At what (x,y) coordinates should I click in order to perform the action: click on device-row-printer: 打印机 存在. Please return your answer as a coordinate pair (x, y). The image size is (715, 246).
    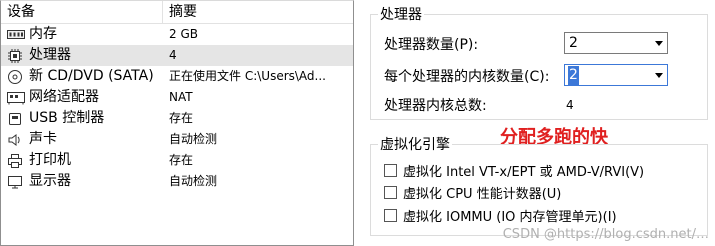
    Looking at the image, I should click on (177, 160).